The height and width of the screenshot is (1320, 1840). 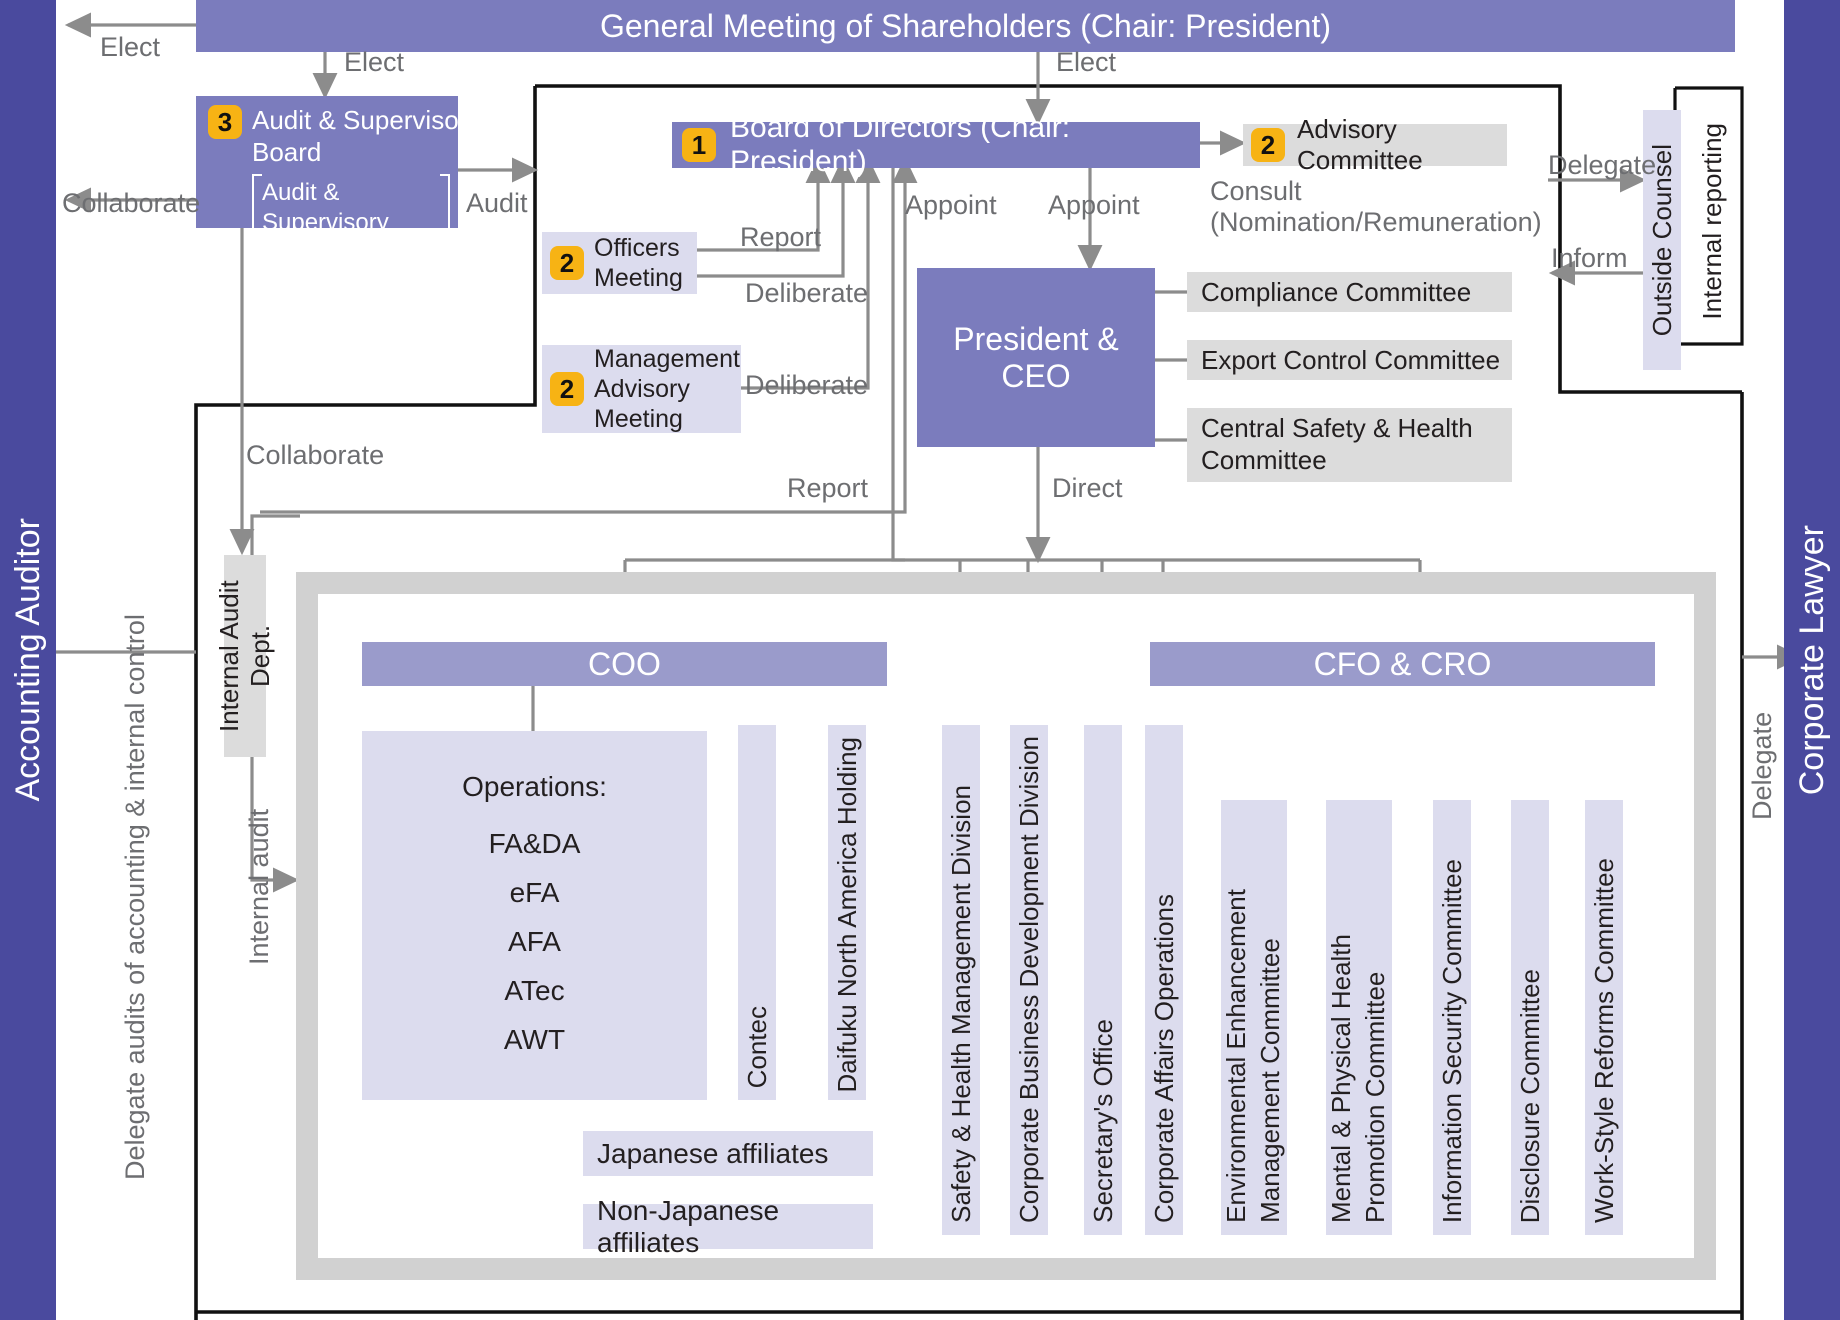 What do you see at coordinates (1094, 205) in the screenshot?
I see `appoint-2-label: Appoint` at bounding box center [1094, 205].